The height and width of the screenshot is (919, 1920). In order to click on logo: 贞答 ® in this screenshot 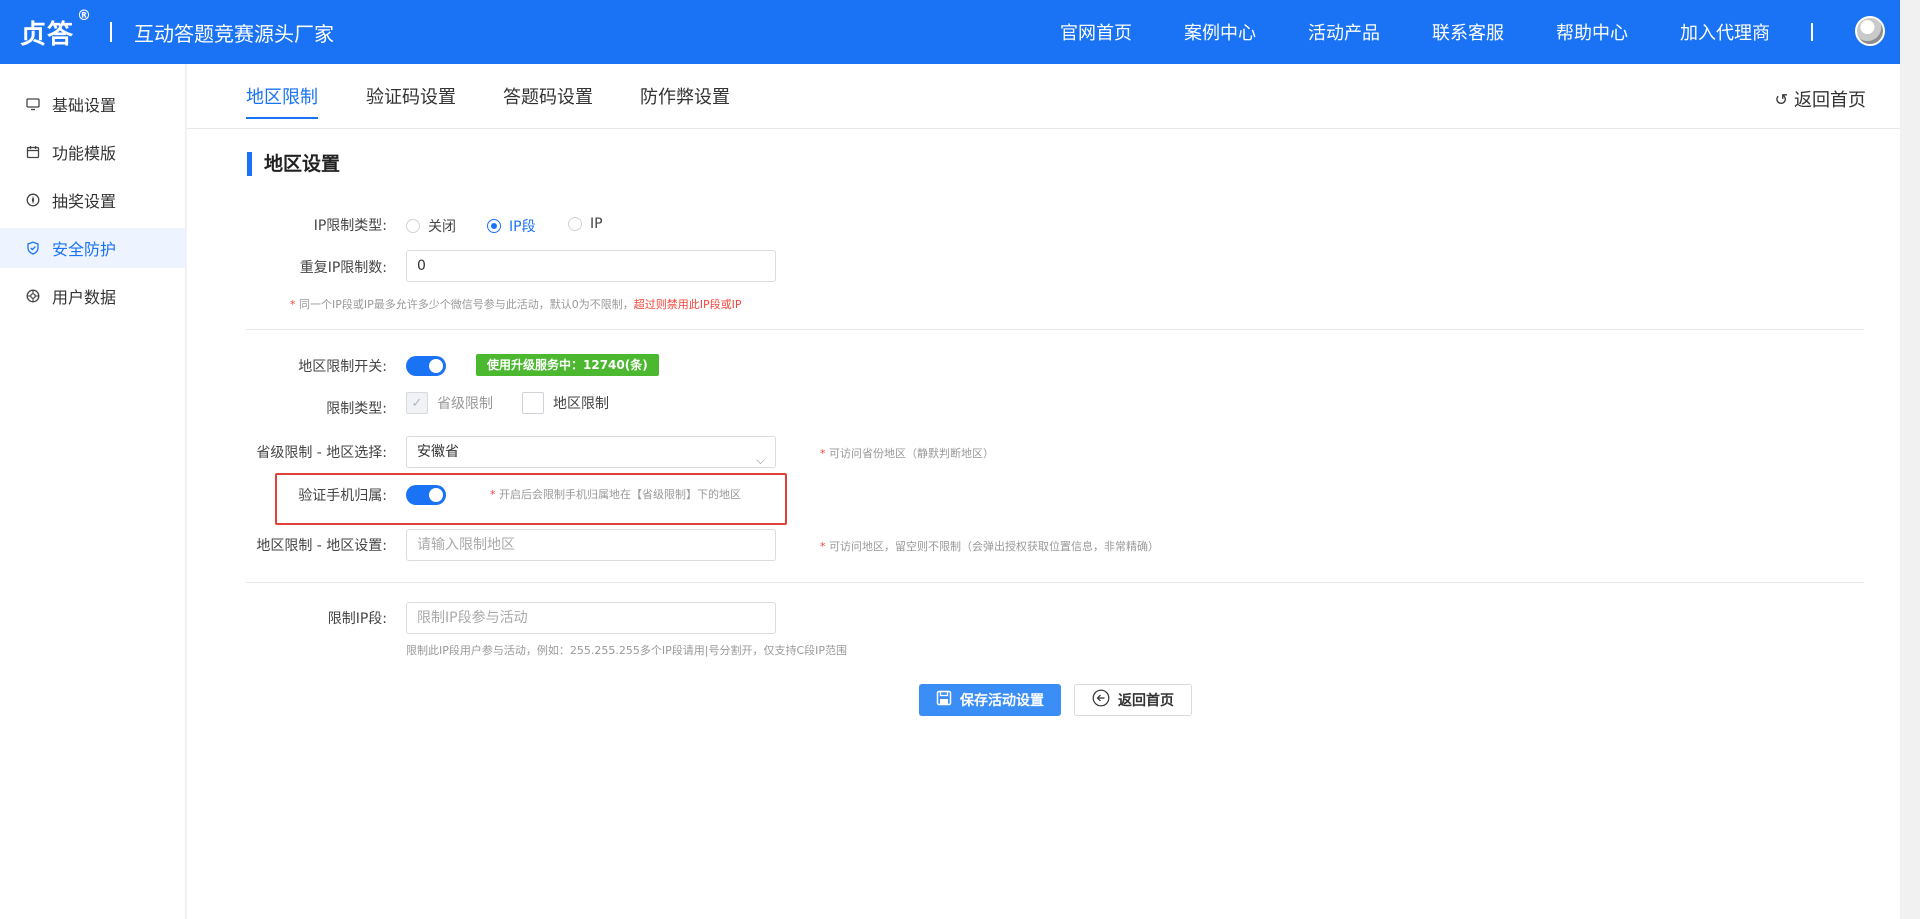, I will do `click(55, 29)`.